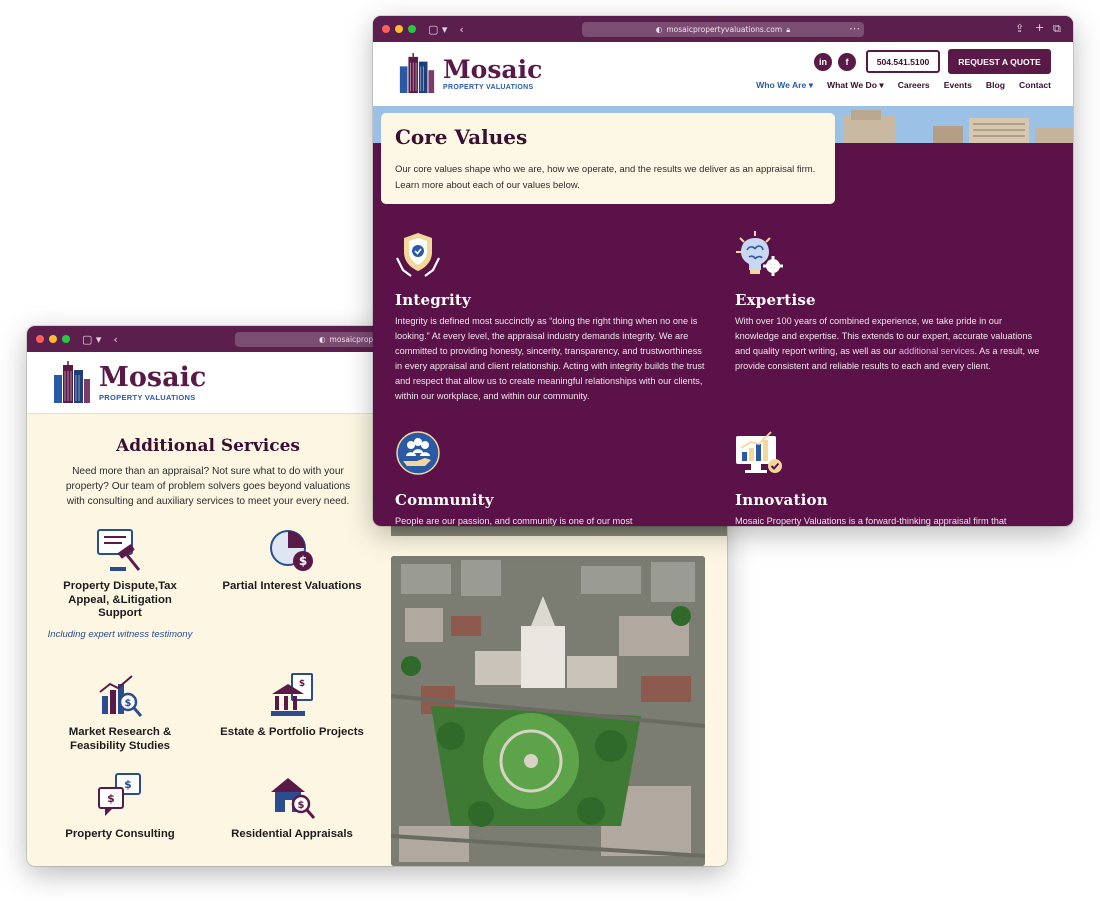 The image size is (1100, 901). What do you see at coordinates (1019, 28) in the screenshot?
I see `share-icon: ⇪` at bounding box center [1019, 28].